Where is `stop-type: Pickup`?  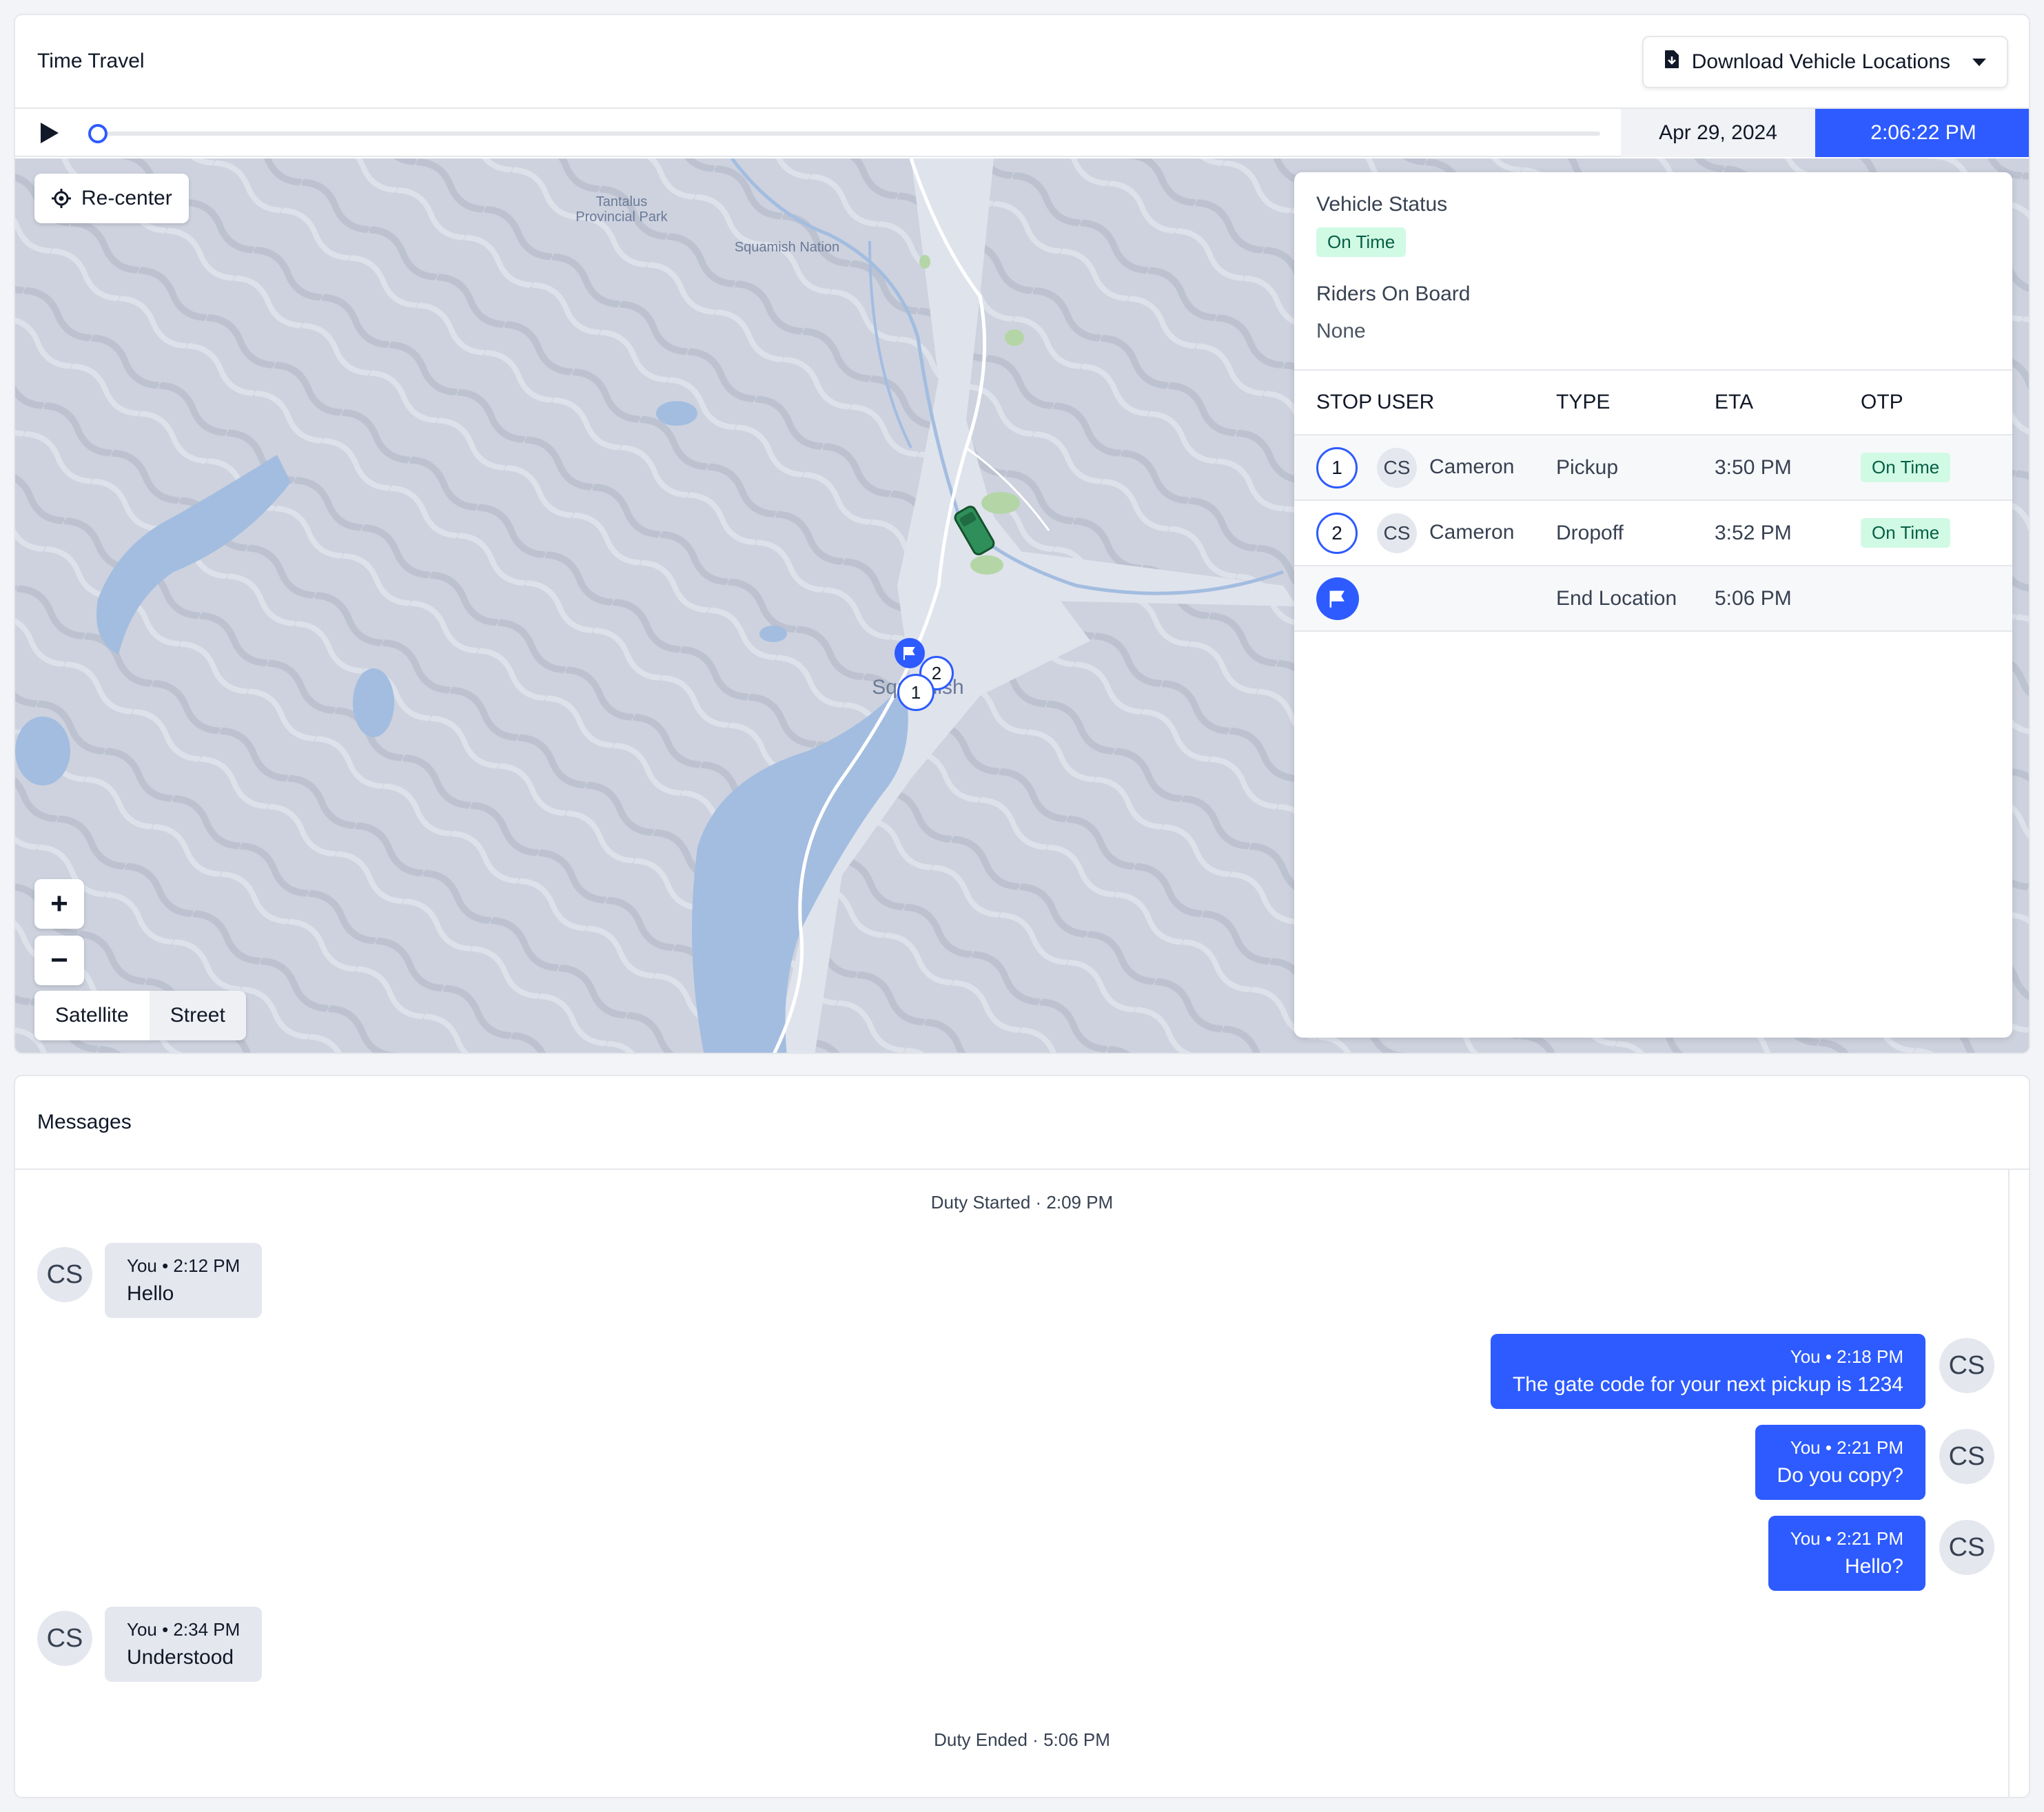 stop-type: Pickup is located at coordinates (1636, 468).